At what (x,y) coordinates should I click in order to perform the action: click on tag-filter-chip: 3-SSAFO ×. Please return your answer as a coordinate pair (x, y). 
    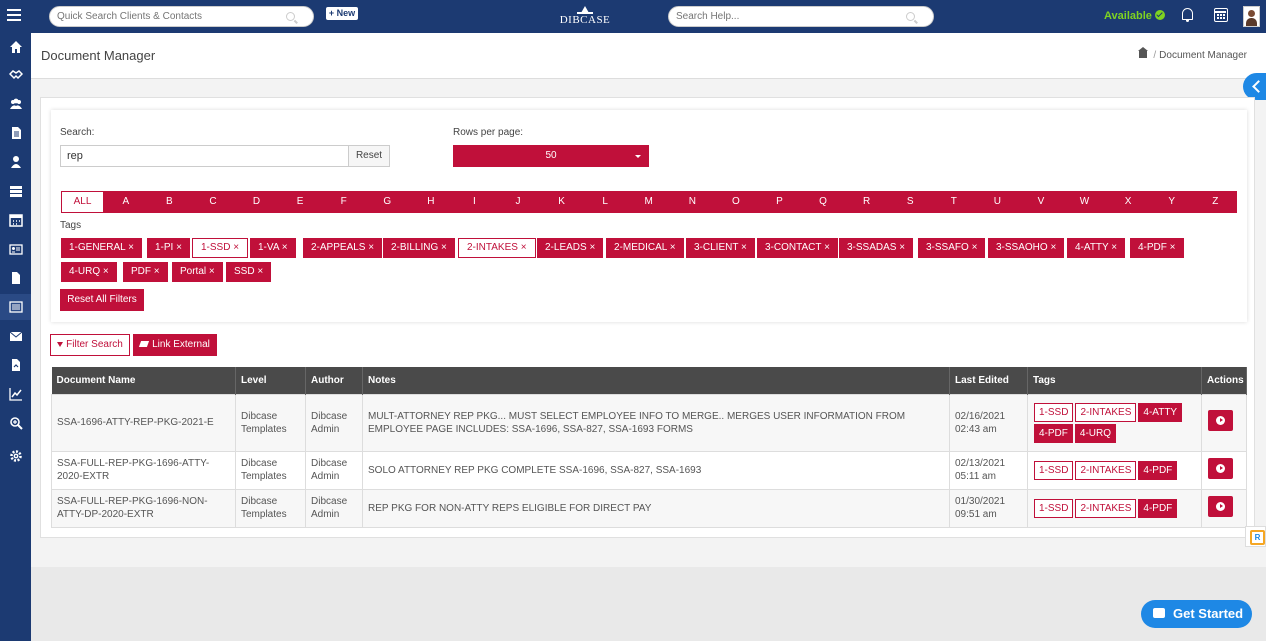
    Looking at the image, I should click on (952, 248).